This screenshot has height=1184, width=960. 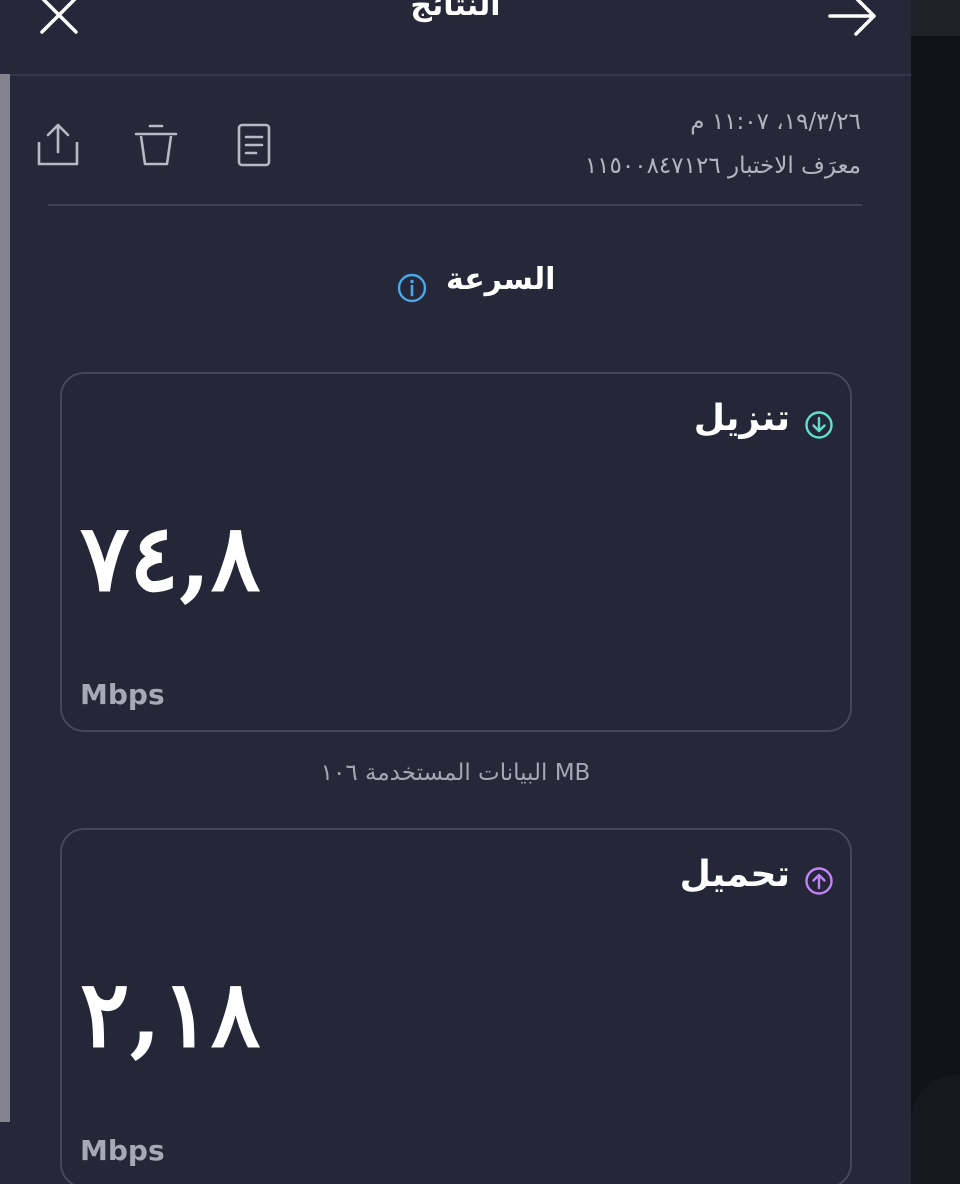 I want to click on page-title: النتائج, so click(x=455, y=11).